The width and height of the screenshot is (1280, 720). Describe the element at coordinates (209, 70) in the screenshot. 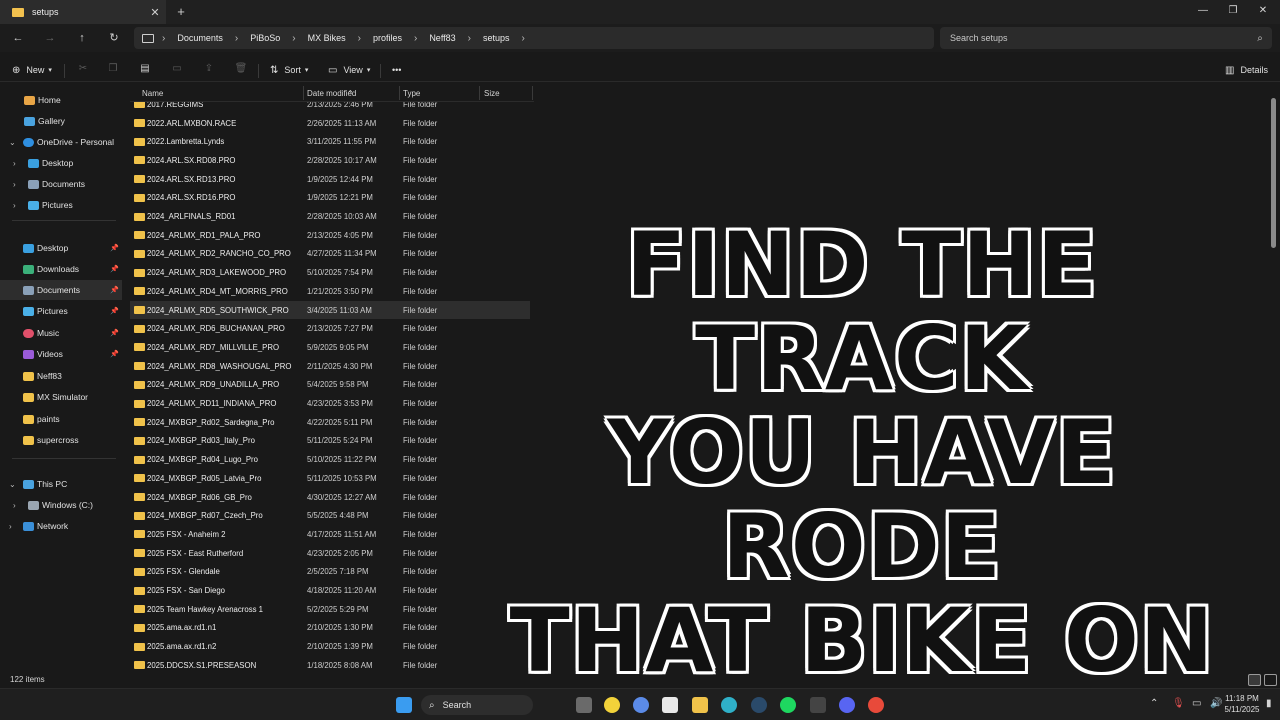

I see `share-icon: ⇪` at that location.